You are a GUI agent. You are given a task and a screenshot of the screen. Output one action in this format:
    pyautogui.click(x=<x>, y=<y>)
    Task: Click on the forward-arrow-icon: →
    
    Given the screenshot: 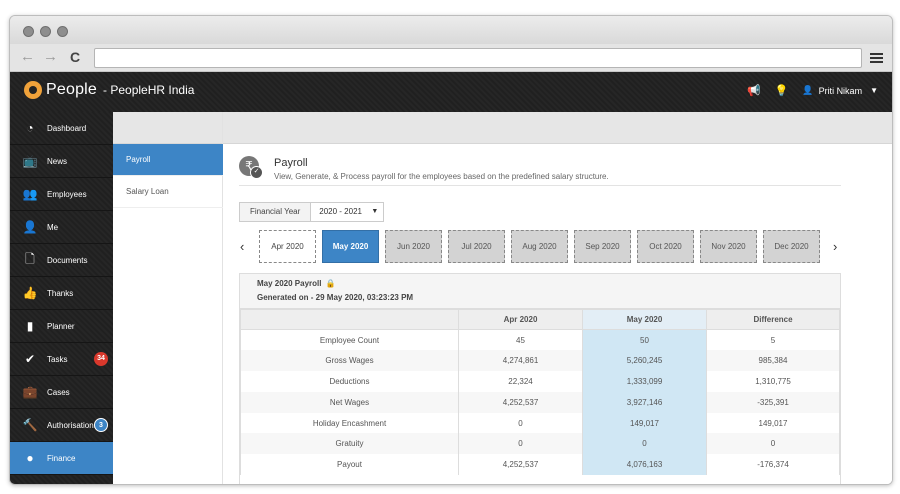 What is the action you would take?
    pyautogui.click(x=50, y=57)
    